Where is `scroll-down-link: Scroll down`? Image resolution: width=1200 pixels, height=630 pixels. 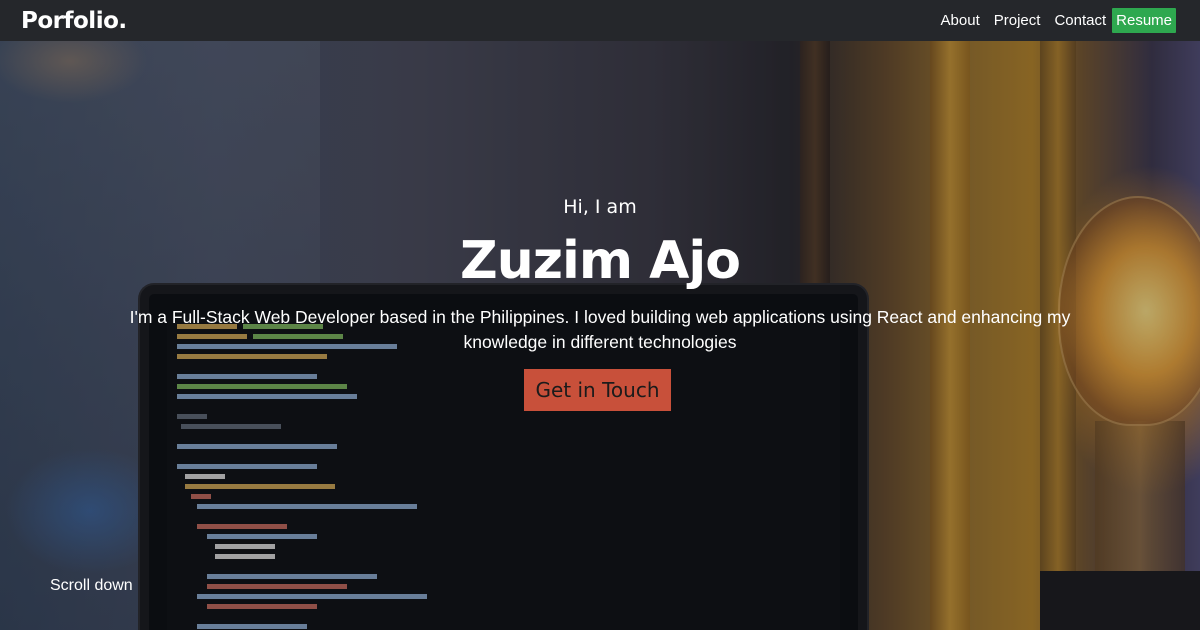
scroll-down-link: Scroll down is located at coordinates (91, 586).